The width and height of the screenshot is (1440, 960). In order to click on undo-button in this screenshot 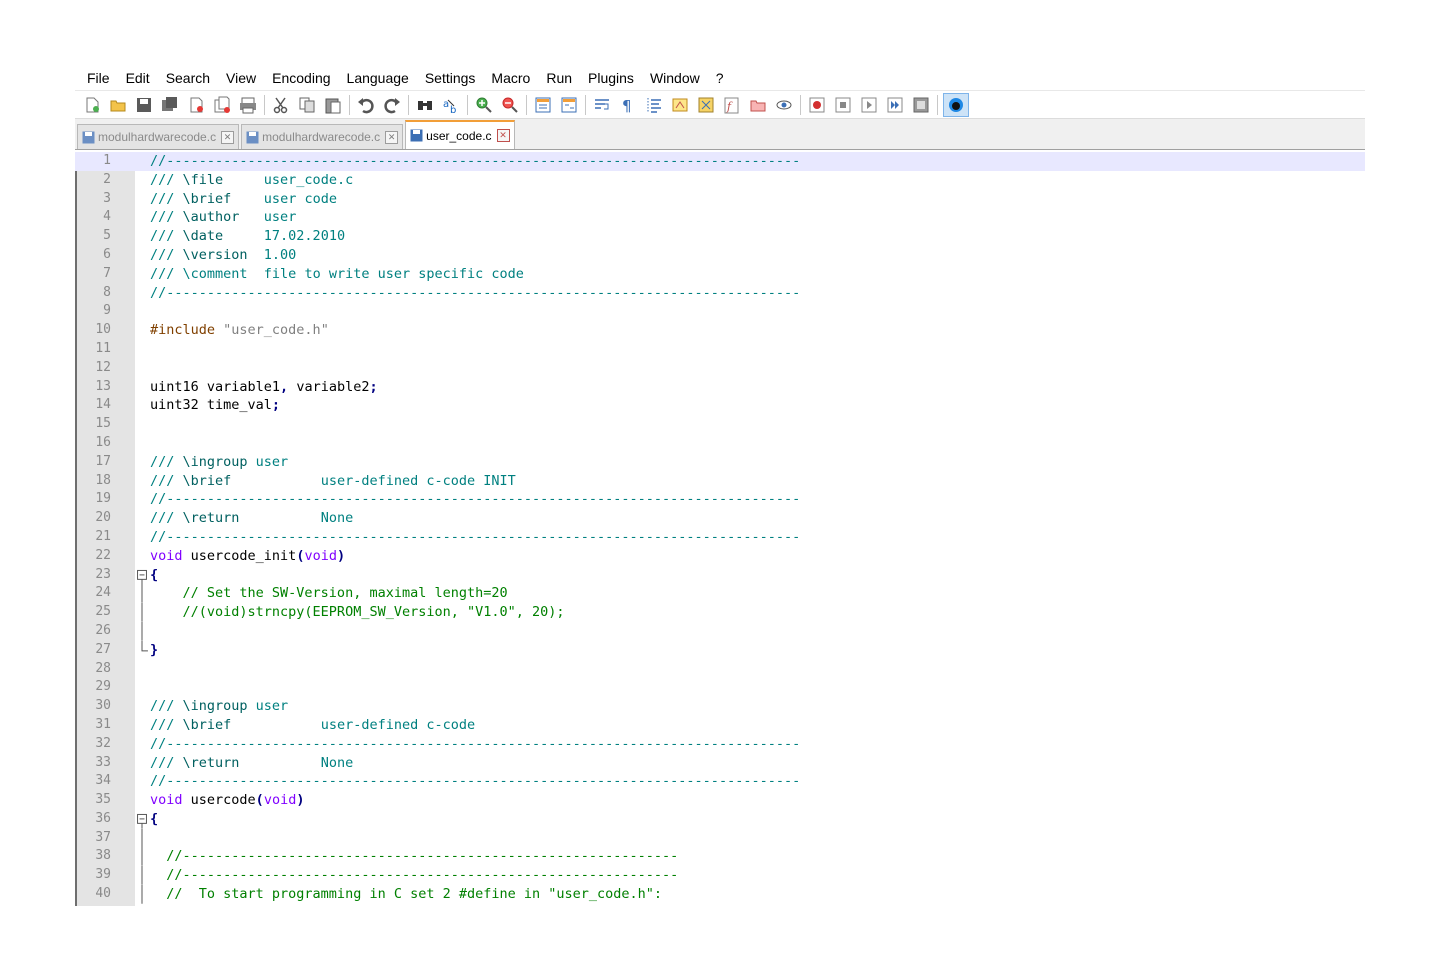, I will do `click(366, 105)`.